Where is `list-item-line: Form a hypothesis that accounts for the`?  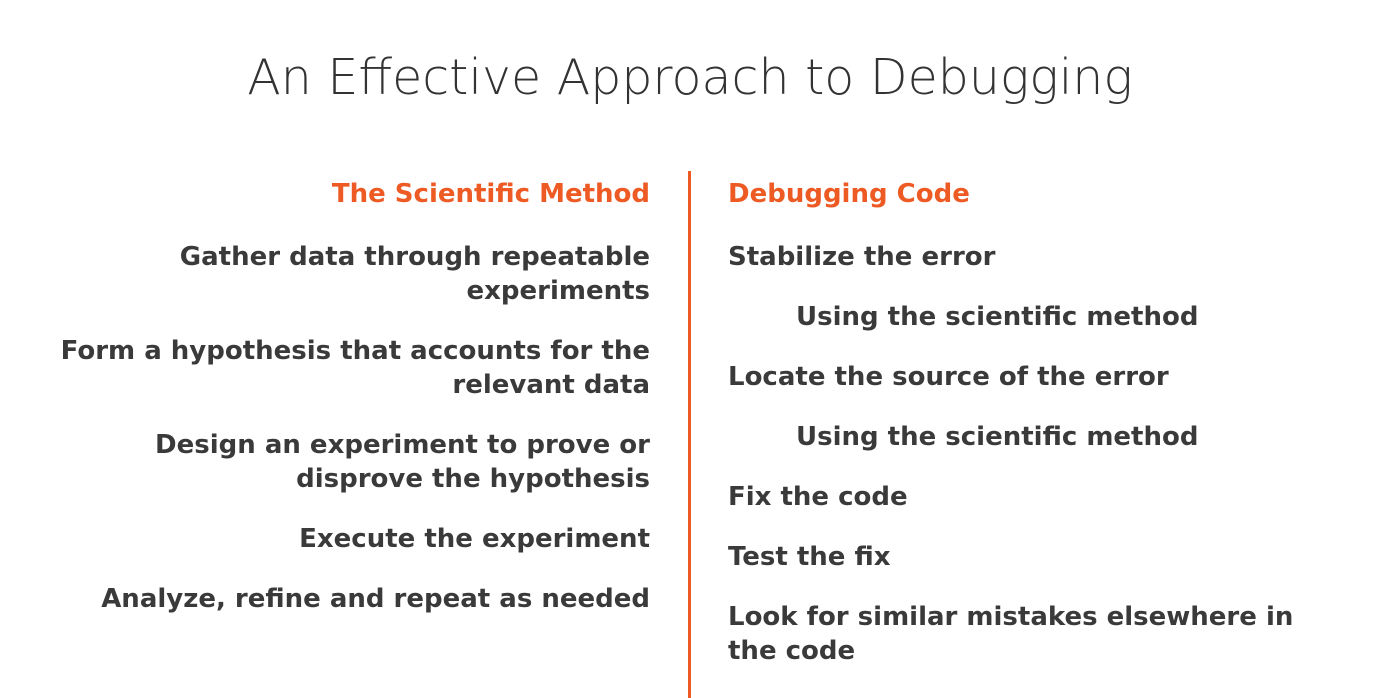
list-item-line: Form a hypothesis that accounts for the is located at coordinates (355, 351).